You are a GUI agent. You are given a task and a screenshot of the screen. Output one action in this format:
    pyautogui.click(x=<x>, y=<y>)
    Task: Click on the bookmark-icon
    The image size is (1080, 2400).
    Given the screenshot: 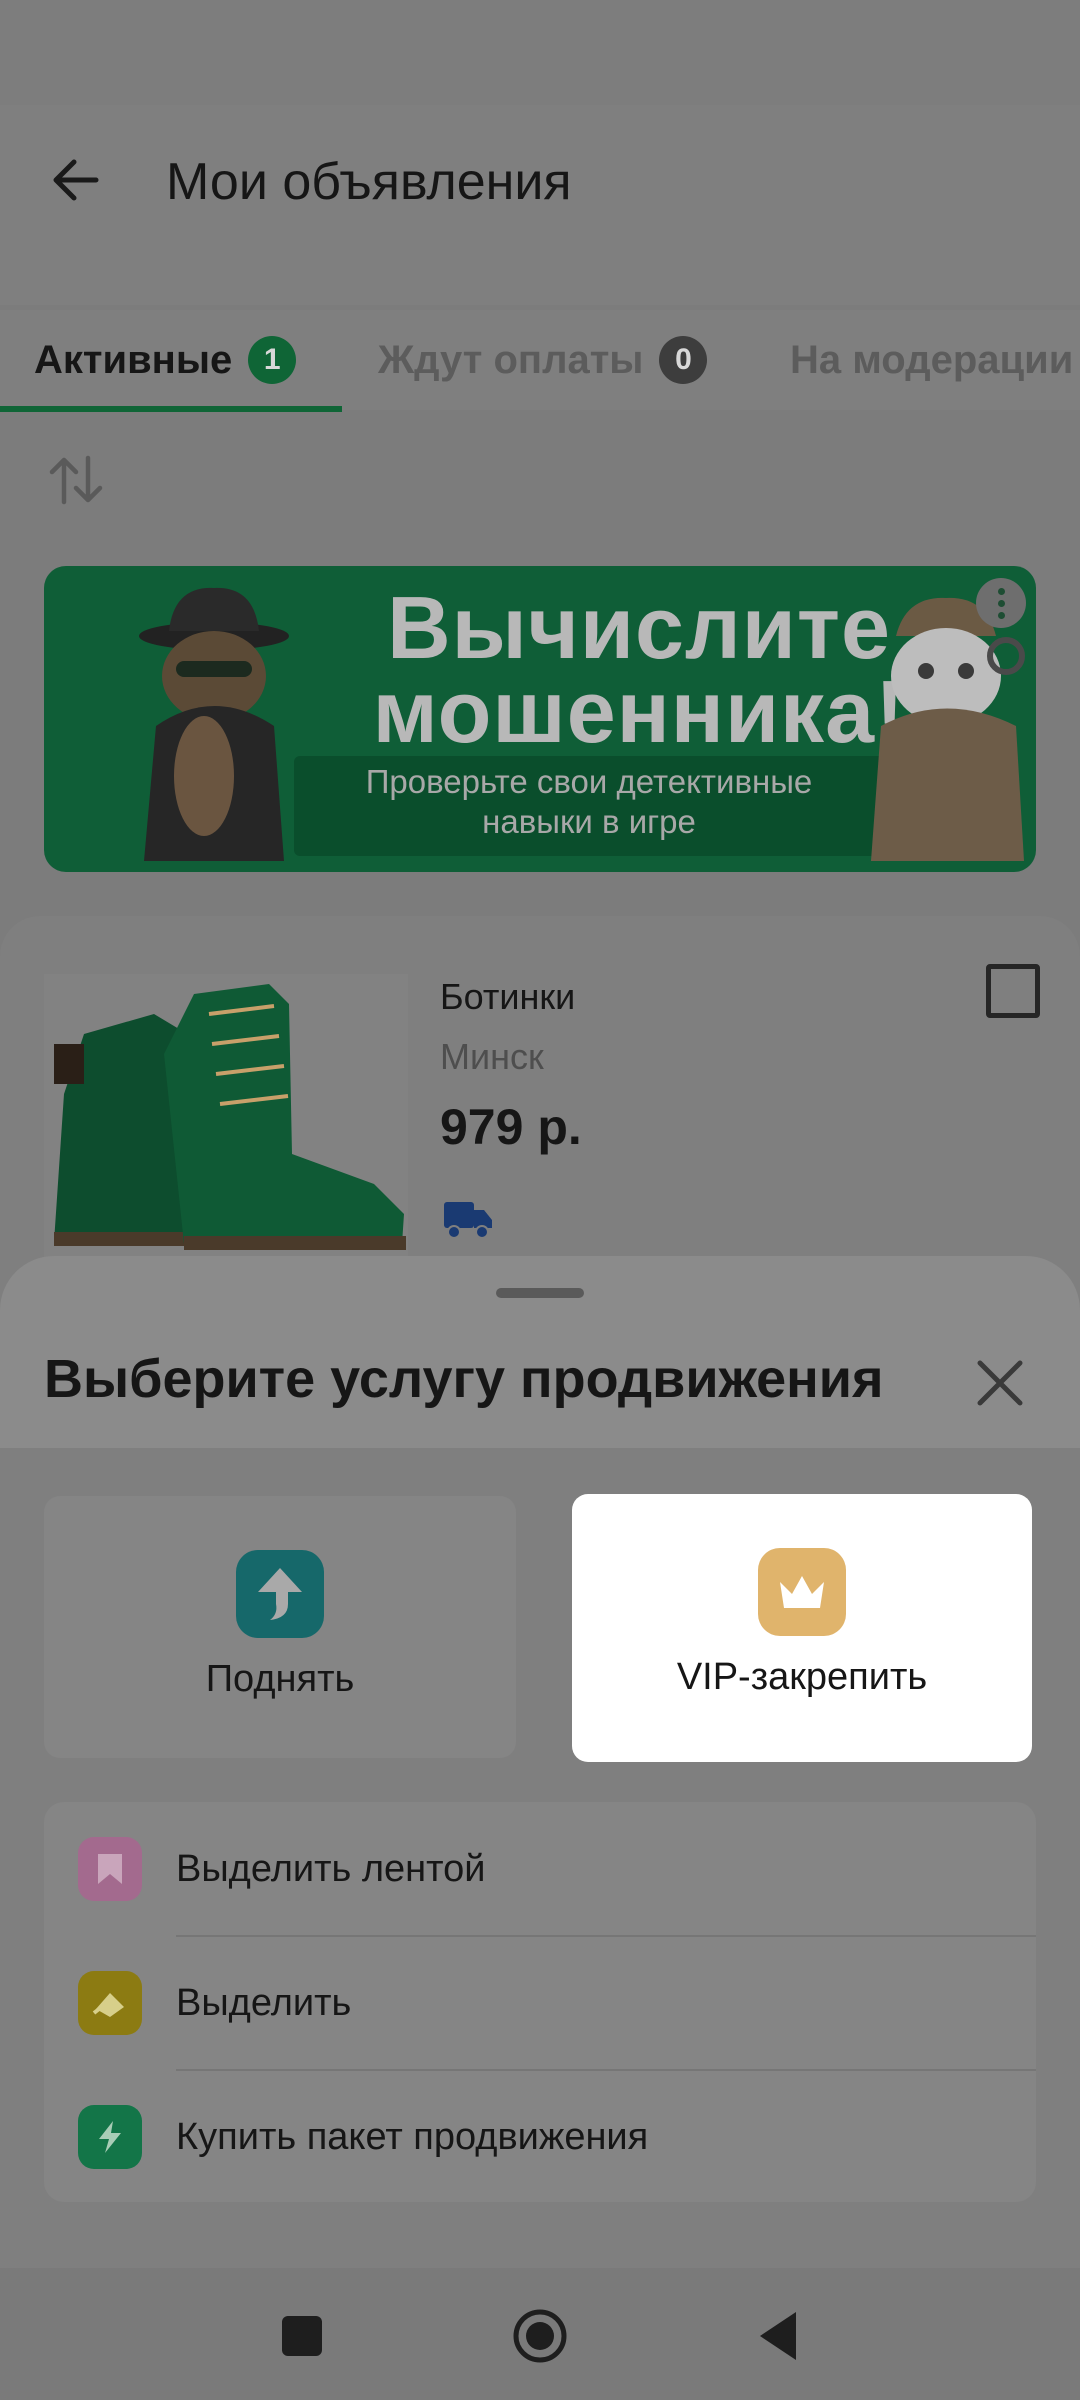 What is the action you would take?
    pyautogui.click(x=110, y=1869)
    